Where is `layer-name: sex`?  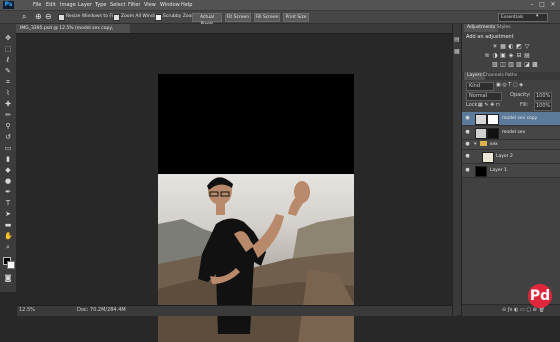
layer-name: sex is located at coordinates (494, 144).